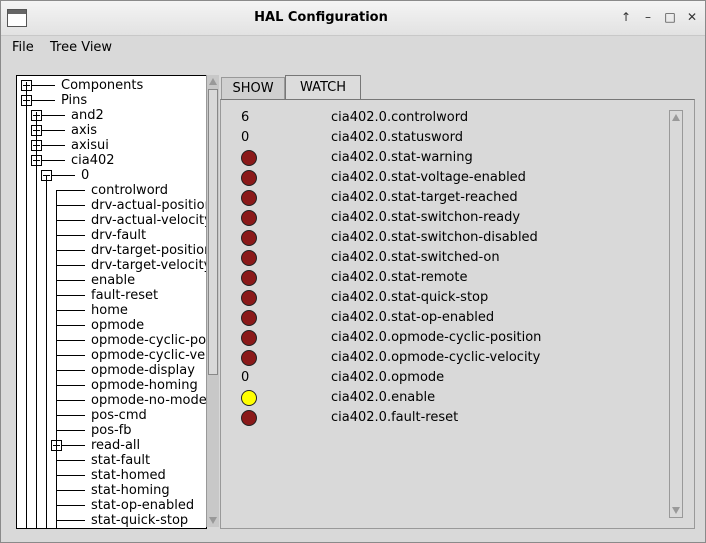  Describe the element at coordinates (670, 17) in the screenshot. I see `maximize-icon: □` at that location.